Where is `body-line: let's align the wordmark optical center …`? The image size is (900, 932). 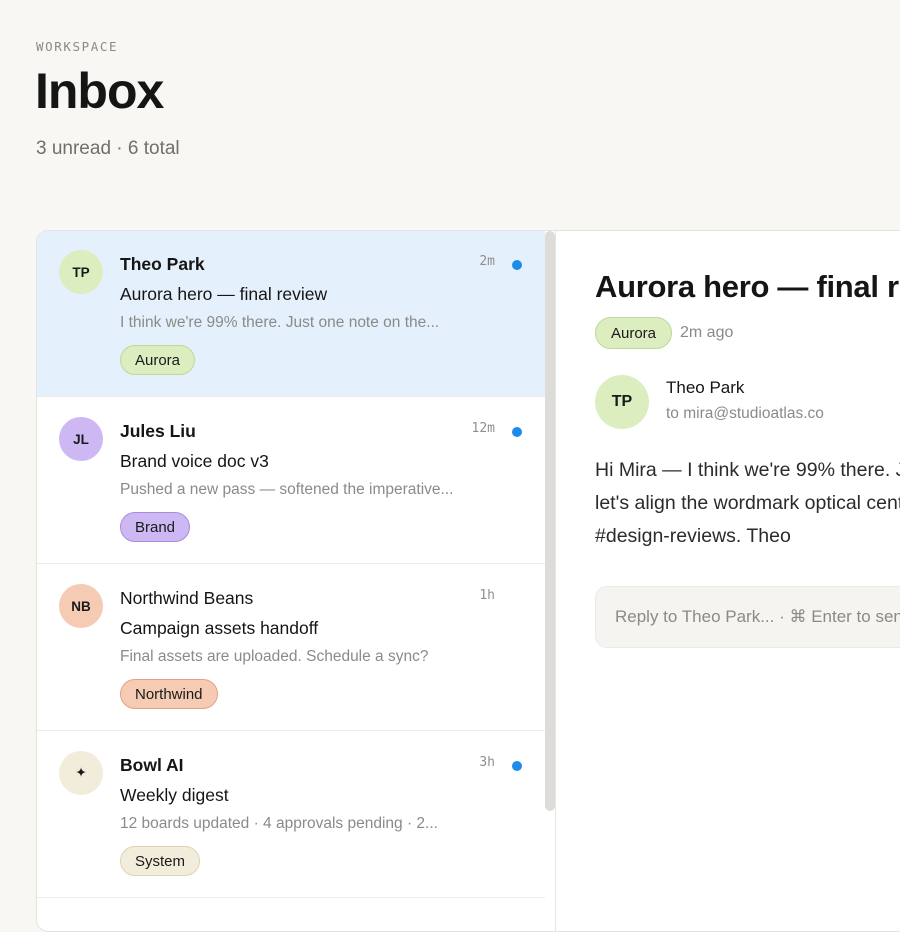
body-line: let's align the wordmark optical center … is located at coordinates (747, 503).